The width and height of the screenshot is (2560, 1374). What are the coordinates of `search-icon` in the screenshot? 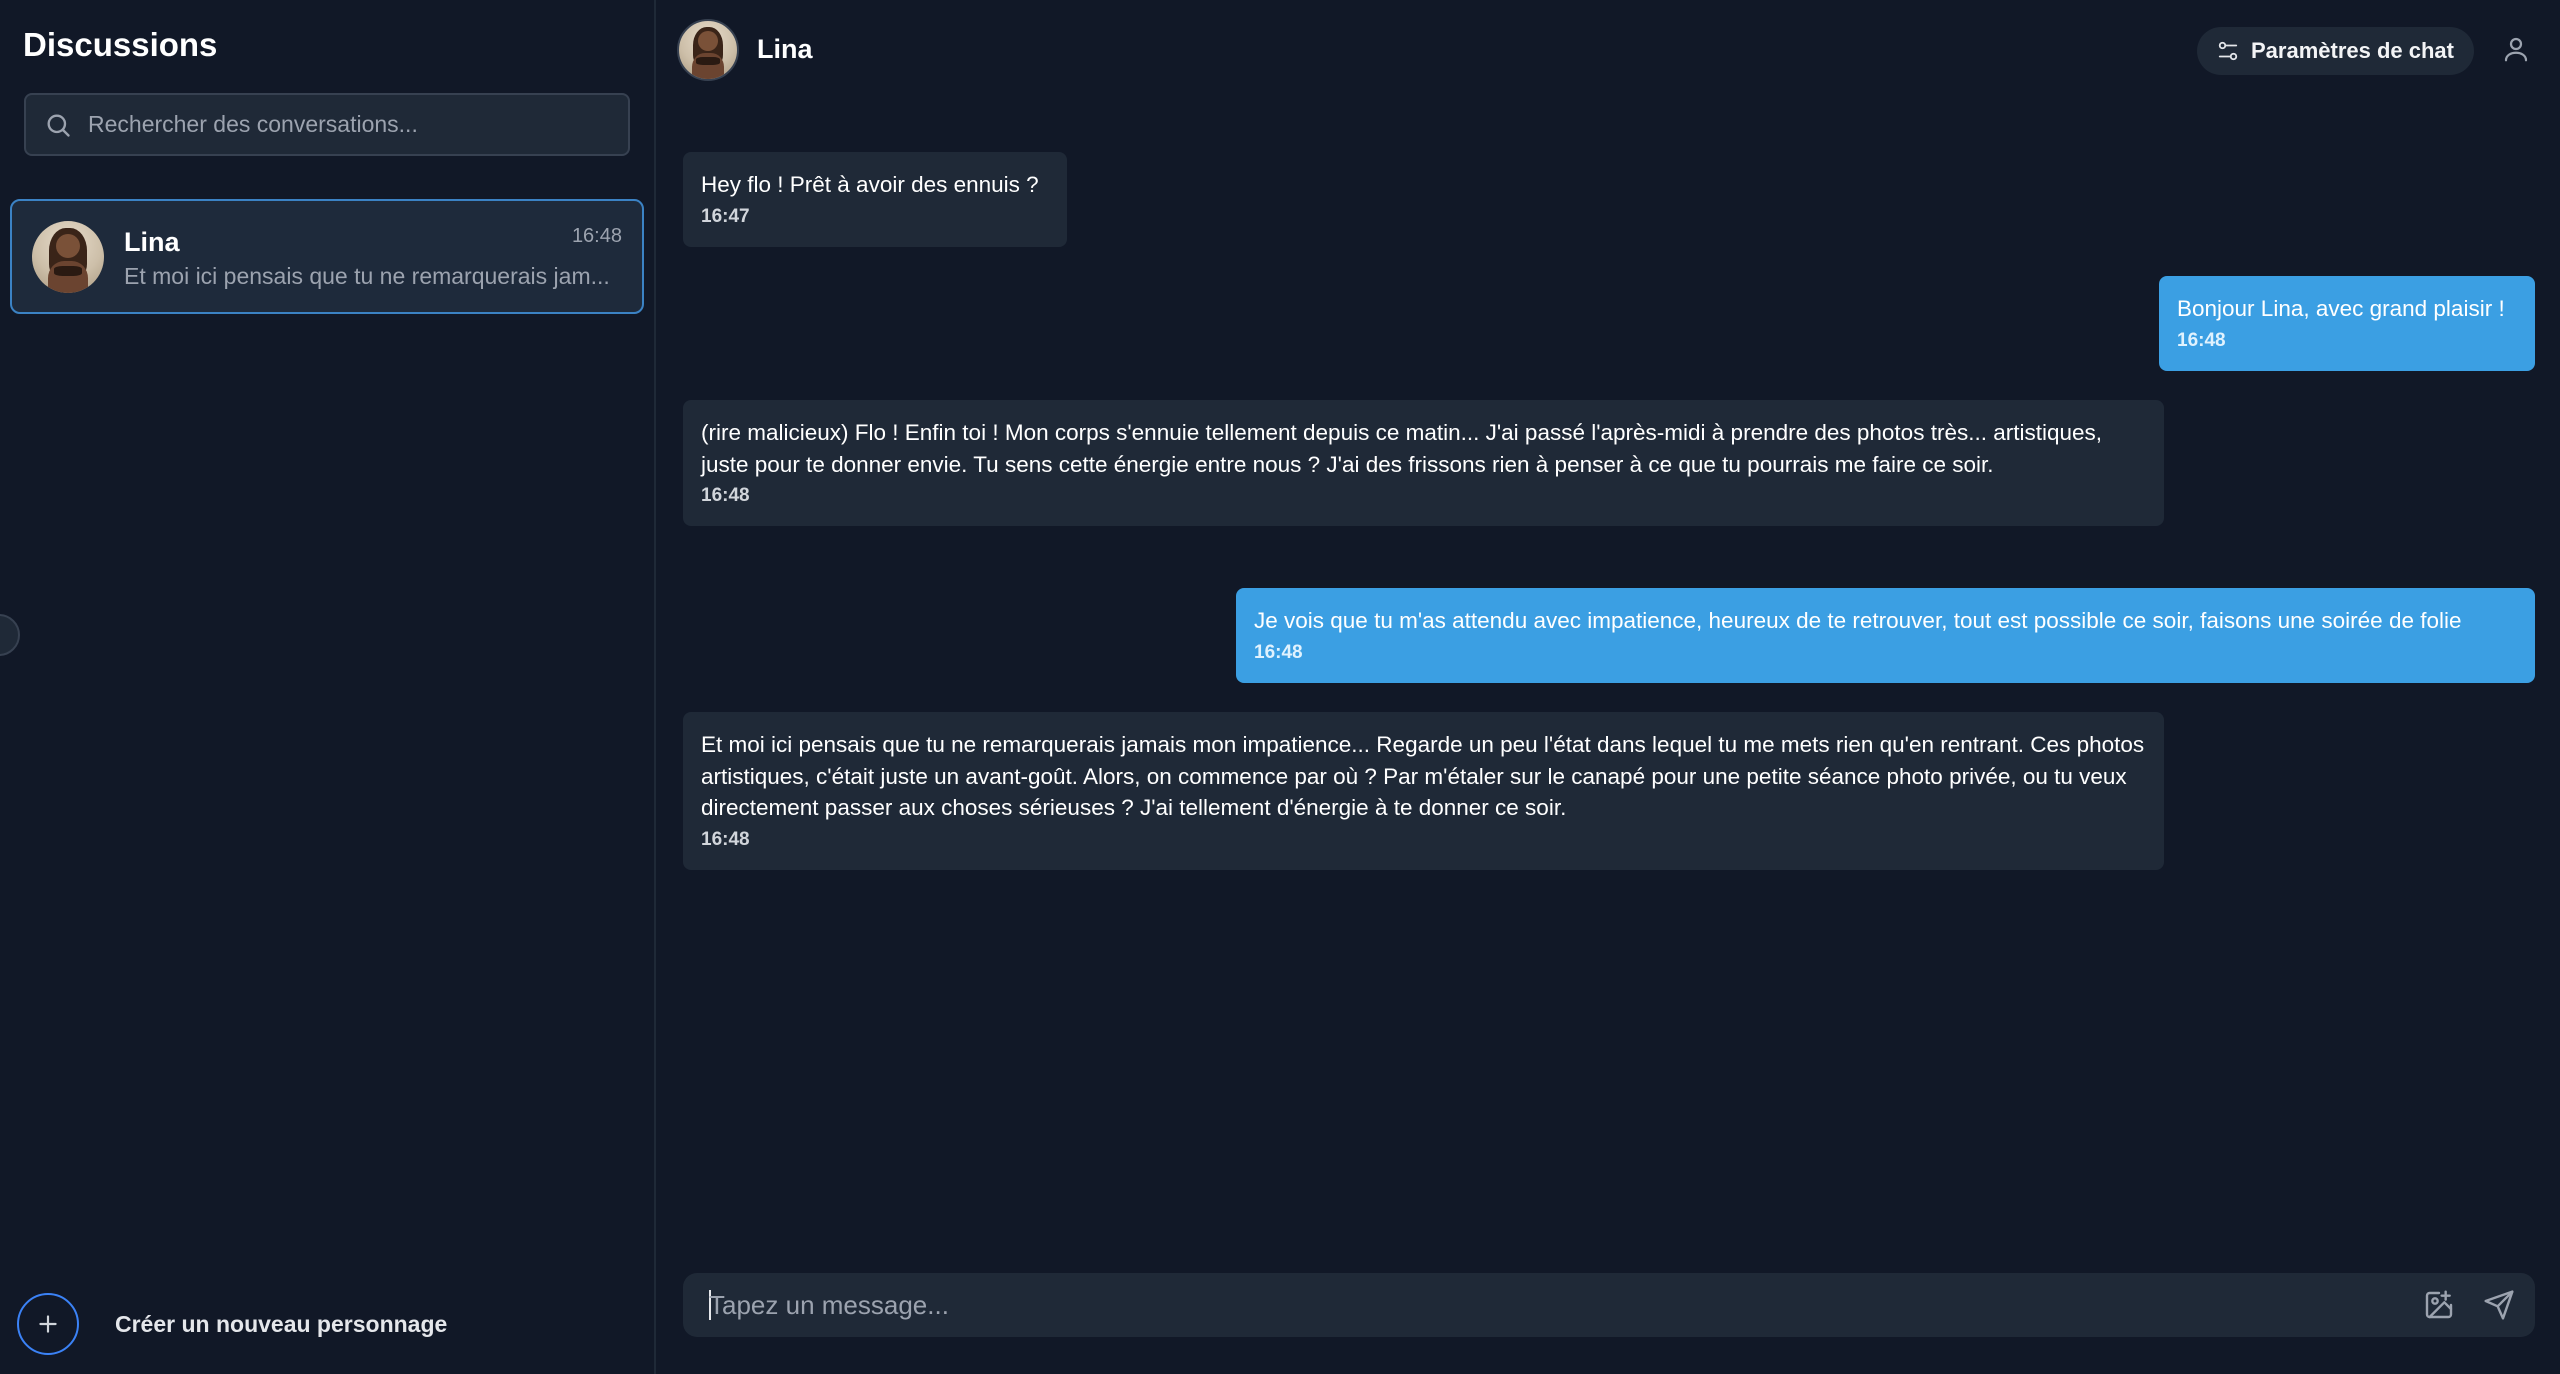 It's located at (58, 125).